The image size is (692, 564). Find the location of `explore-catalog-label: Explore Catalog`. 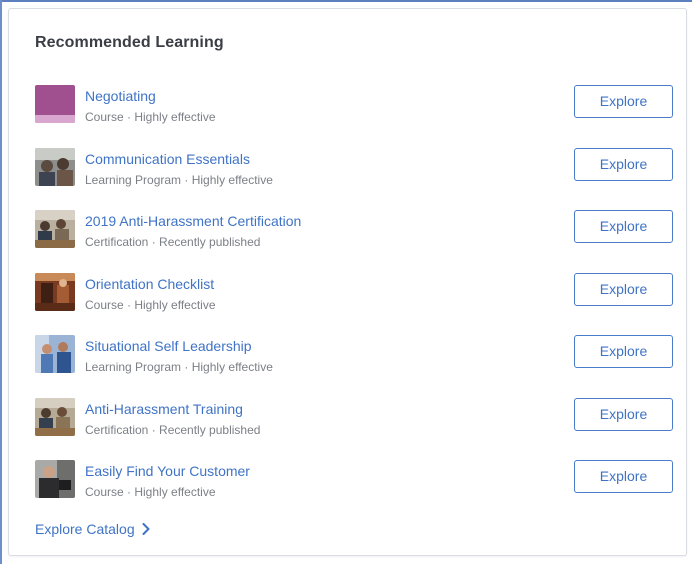

explore-catalog-label: Explore Catalog is located at coordinates (85, 529).